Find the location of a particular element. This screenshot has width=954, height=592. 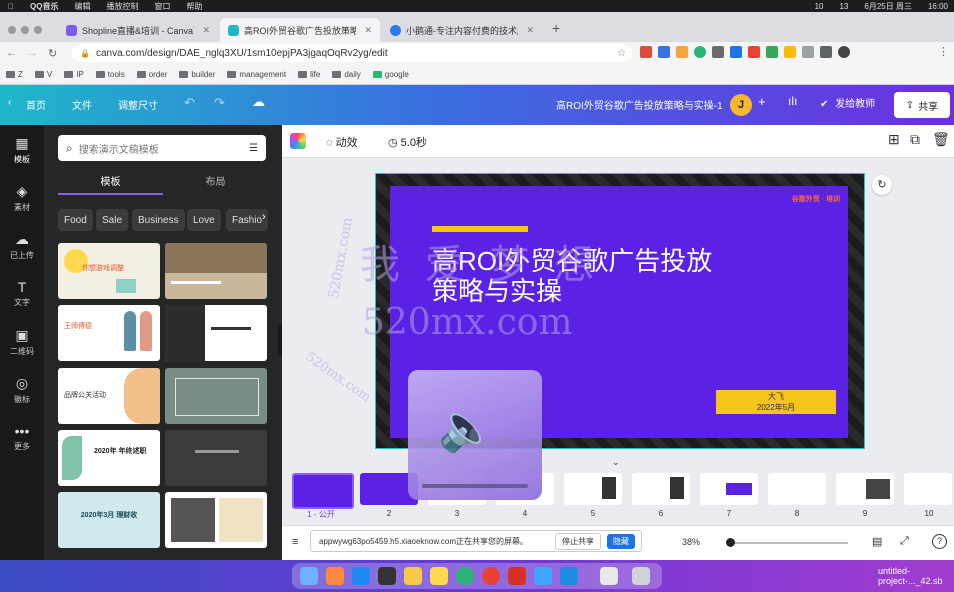

volume-level-bar is located at coordinates (475, 486).